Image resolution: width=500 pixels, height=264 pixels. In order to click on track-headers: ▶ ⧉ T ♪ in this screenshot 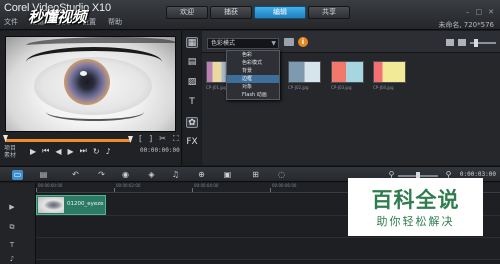, I will do `click(18, 223)`.